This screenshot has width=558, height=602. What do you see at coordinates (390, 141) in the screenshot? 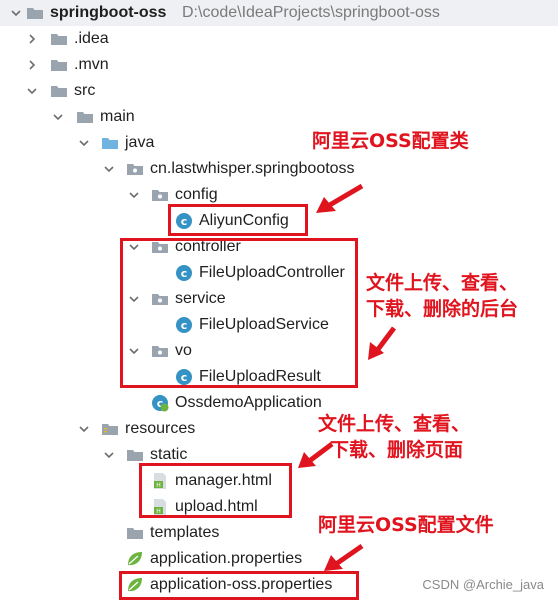
I see `annotation-oss-config-class: 阿里云OSS配置类` at bounding box center [390, 141].